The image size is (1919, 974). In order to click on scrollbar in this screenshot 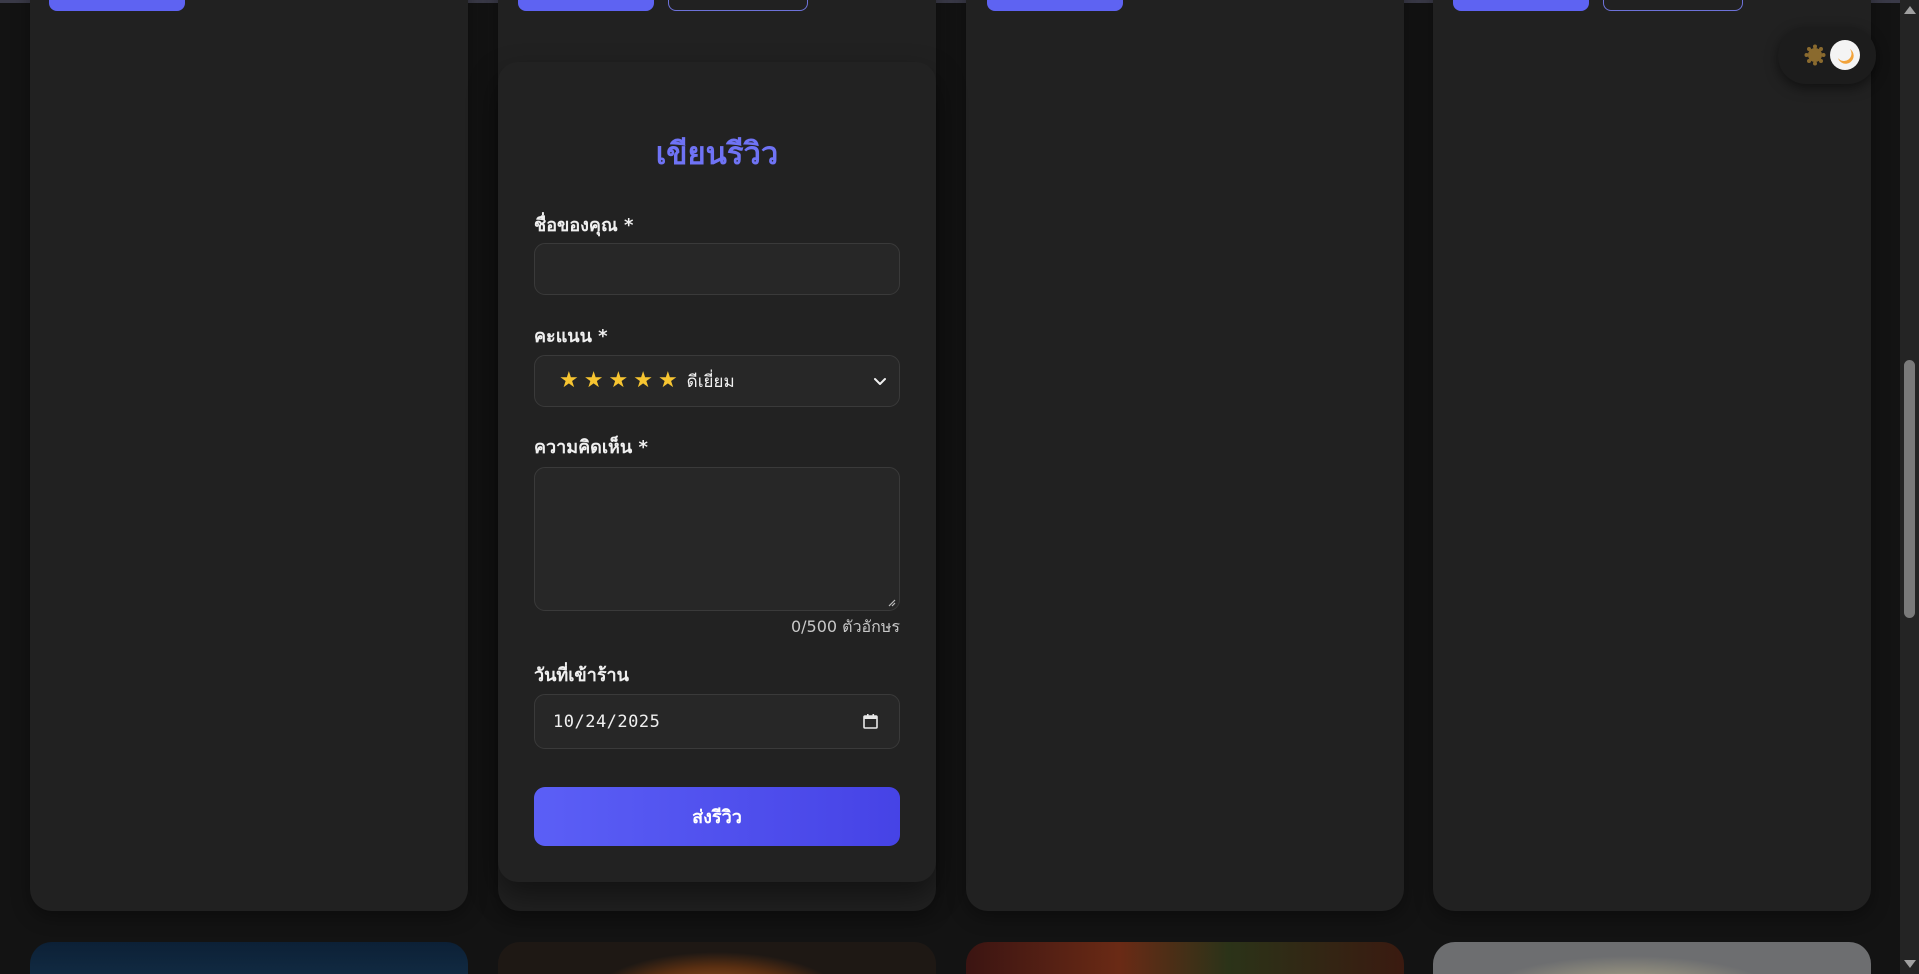, I will do `click(1909, 487)`.